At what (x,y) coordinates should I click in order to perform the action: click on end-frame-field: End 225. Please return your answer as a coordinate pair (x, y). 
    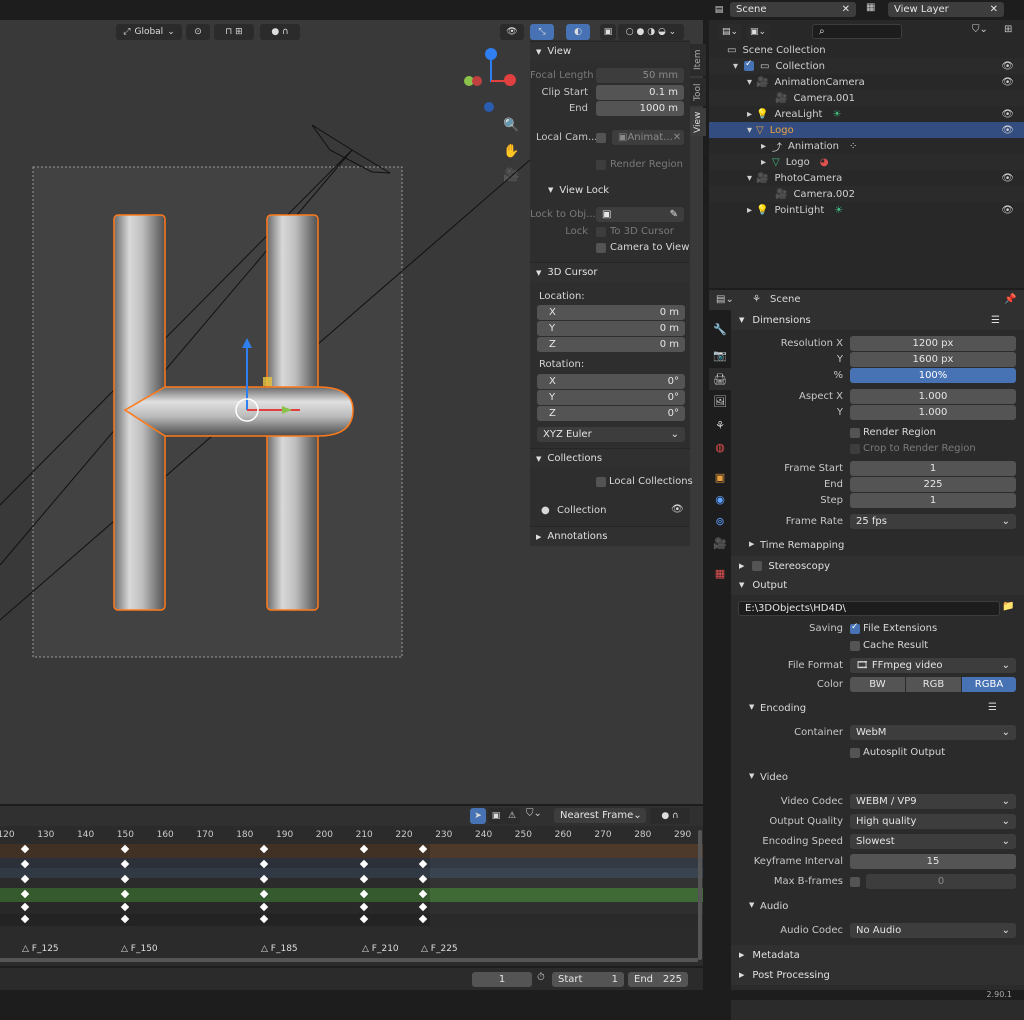
    Looking at the image, I should click on (658, 979).